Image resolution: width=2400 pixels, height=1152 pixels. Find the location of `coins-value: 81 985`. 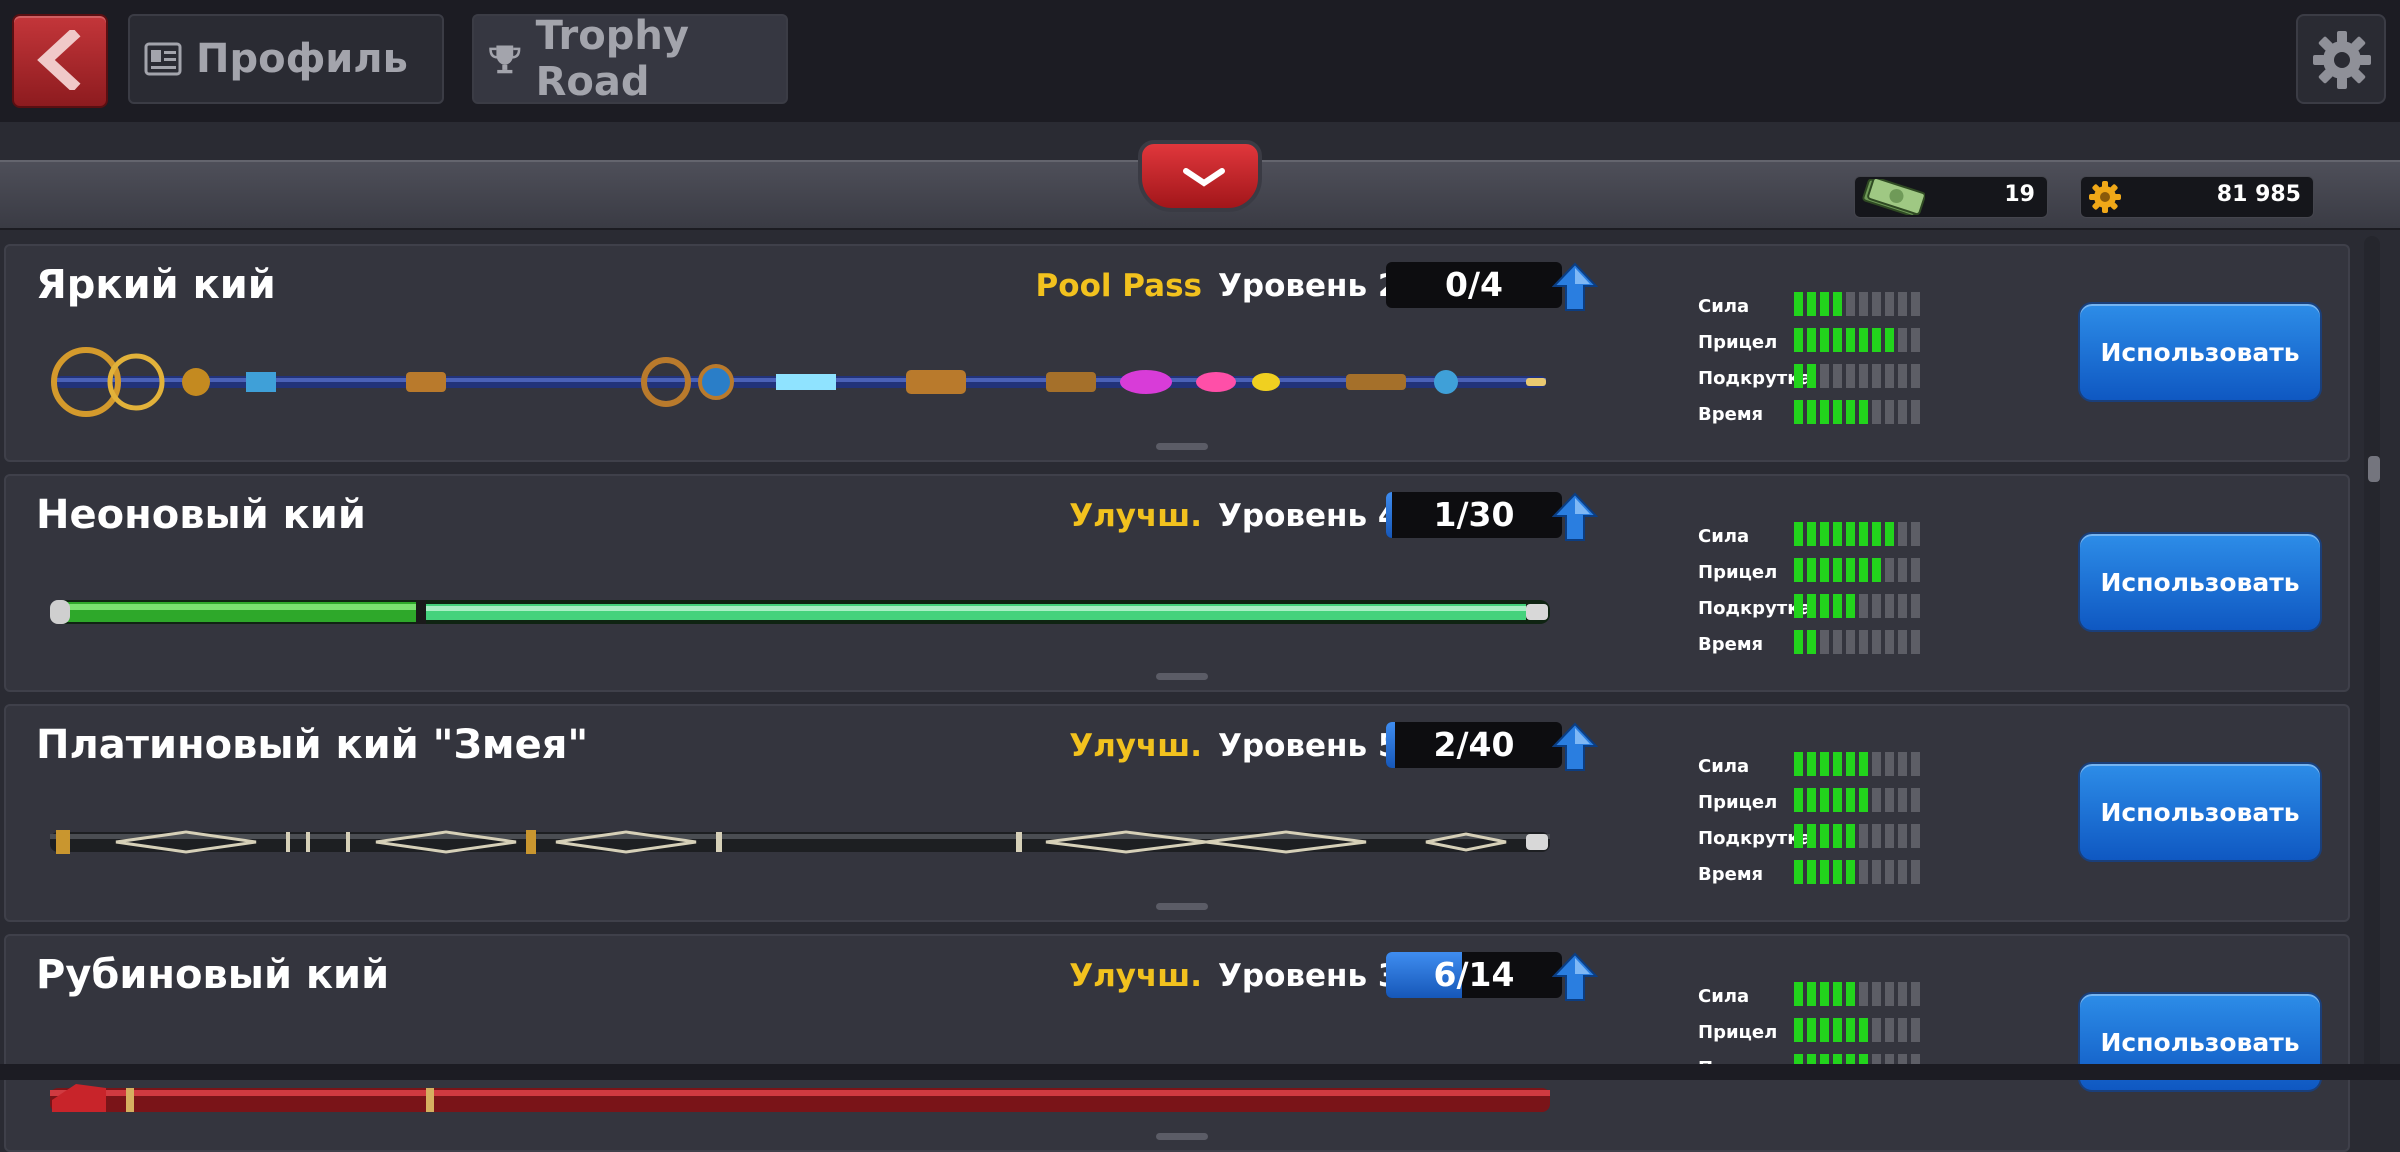

coins-value: 81 985 is located at coordinates (2258, 194).